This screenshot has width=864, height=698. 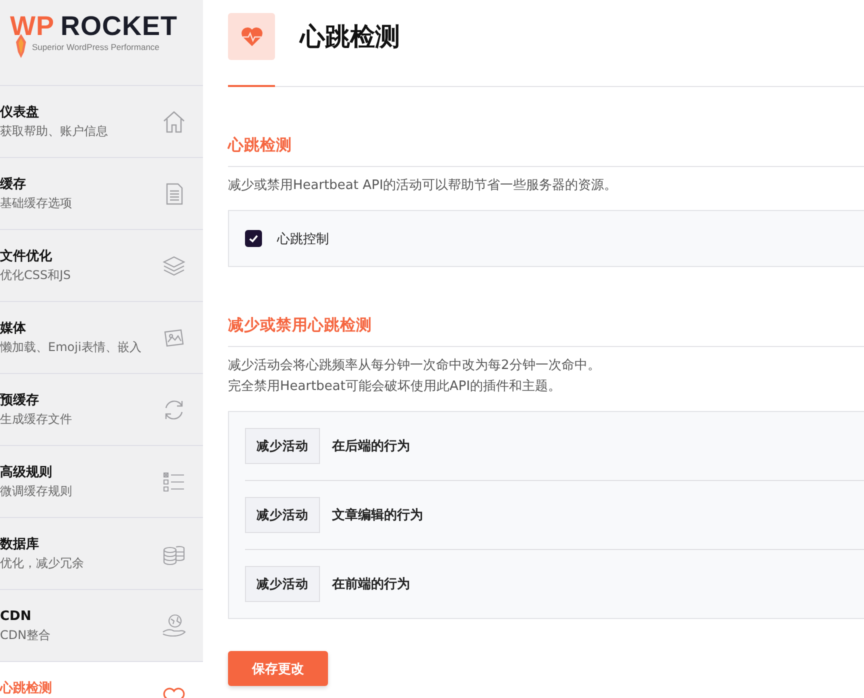 What do you see at coordinates (16, 617) in the screenshot?
I see `nav-title: CDN` at bounding box center [16, 617].